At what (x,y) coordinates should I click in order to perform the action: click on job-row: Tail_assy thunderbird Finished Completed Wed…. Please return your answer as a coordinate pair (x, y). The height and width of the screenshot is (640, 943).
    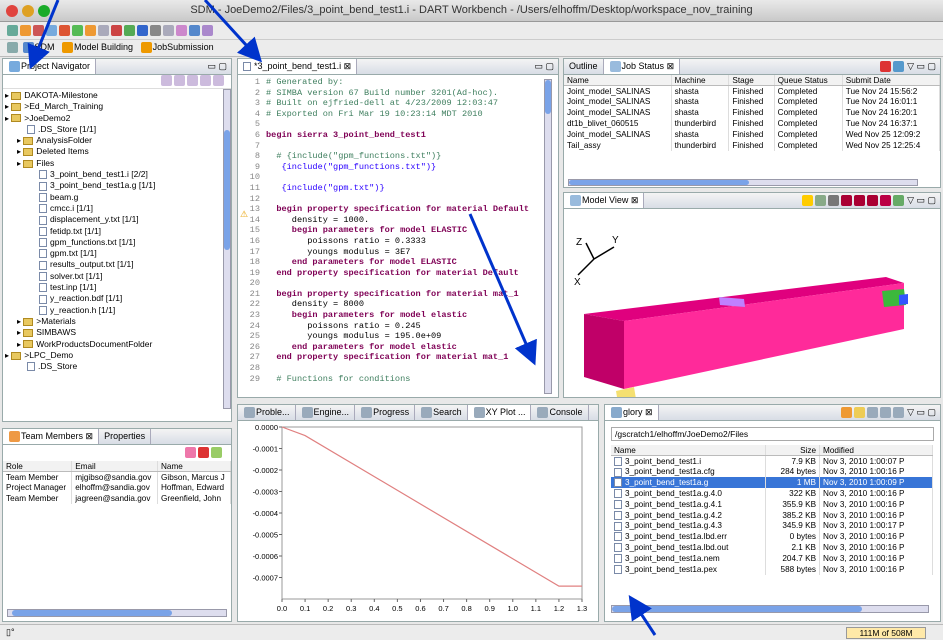
    Looking at the image, I should click on (752, 145).